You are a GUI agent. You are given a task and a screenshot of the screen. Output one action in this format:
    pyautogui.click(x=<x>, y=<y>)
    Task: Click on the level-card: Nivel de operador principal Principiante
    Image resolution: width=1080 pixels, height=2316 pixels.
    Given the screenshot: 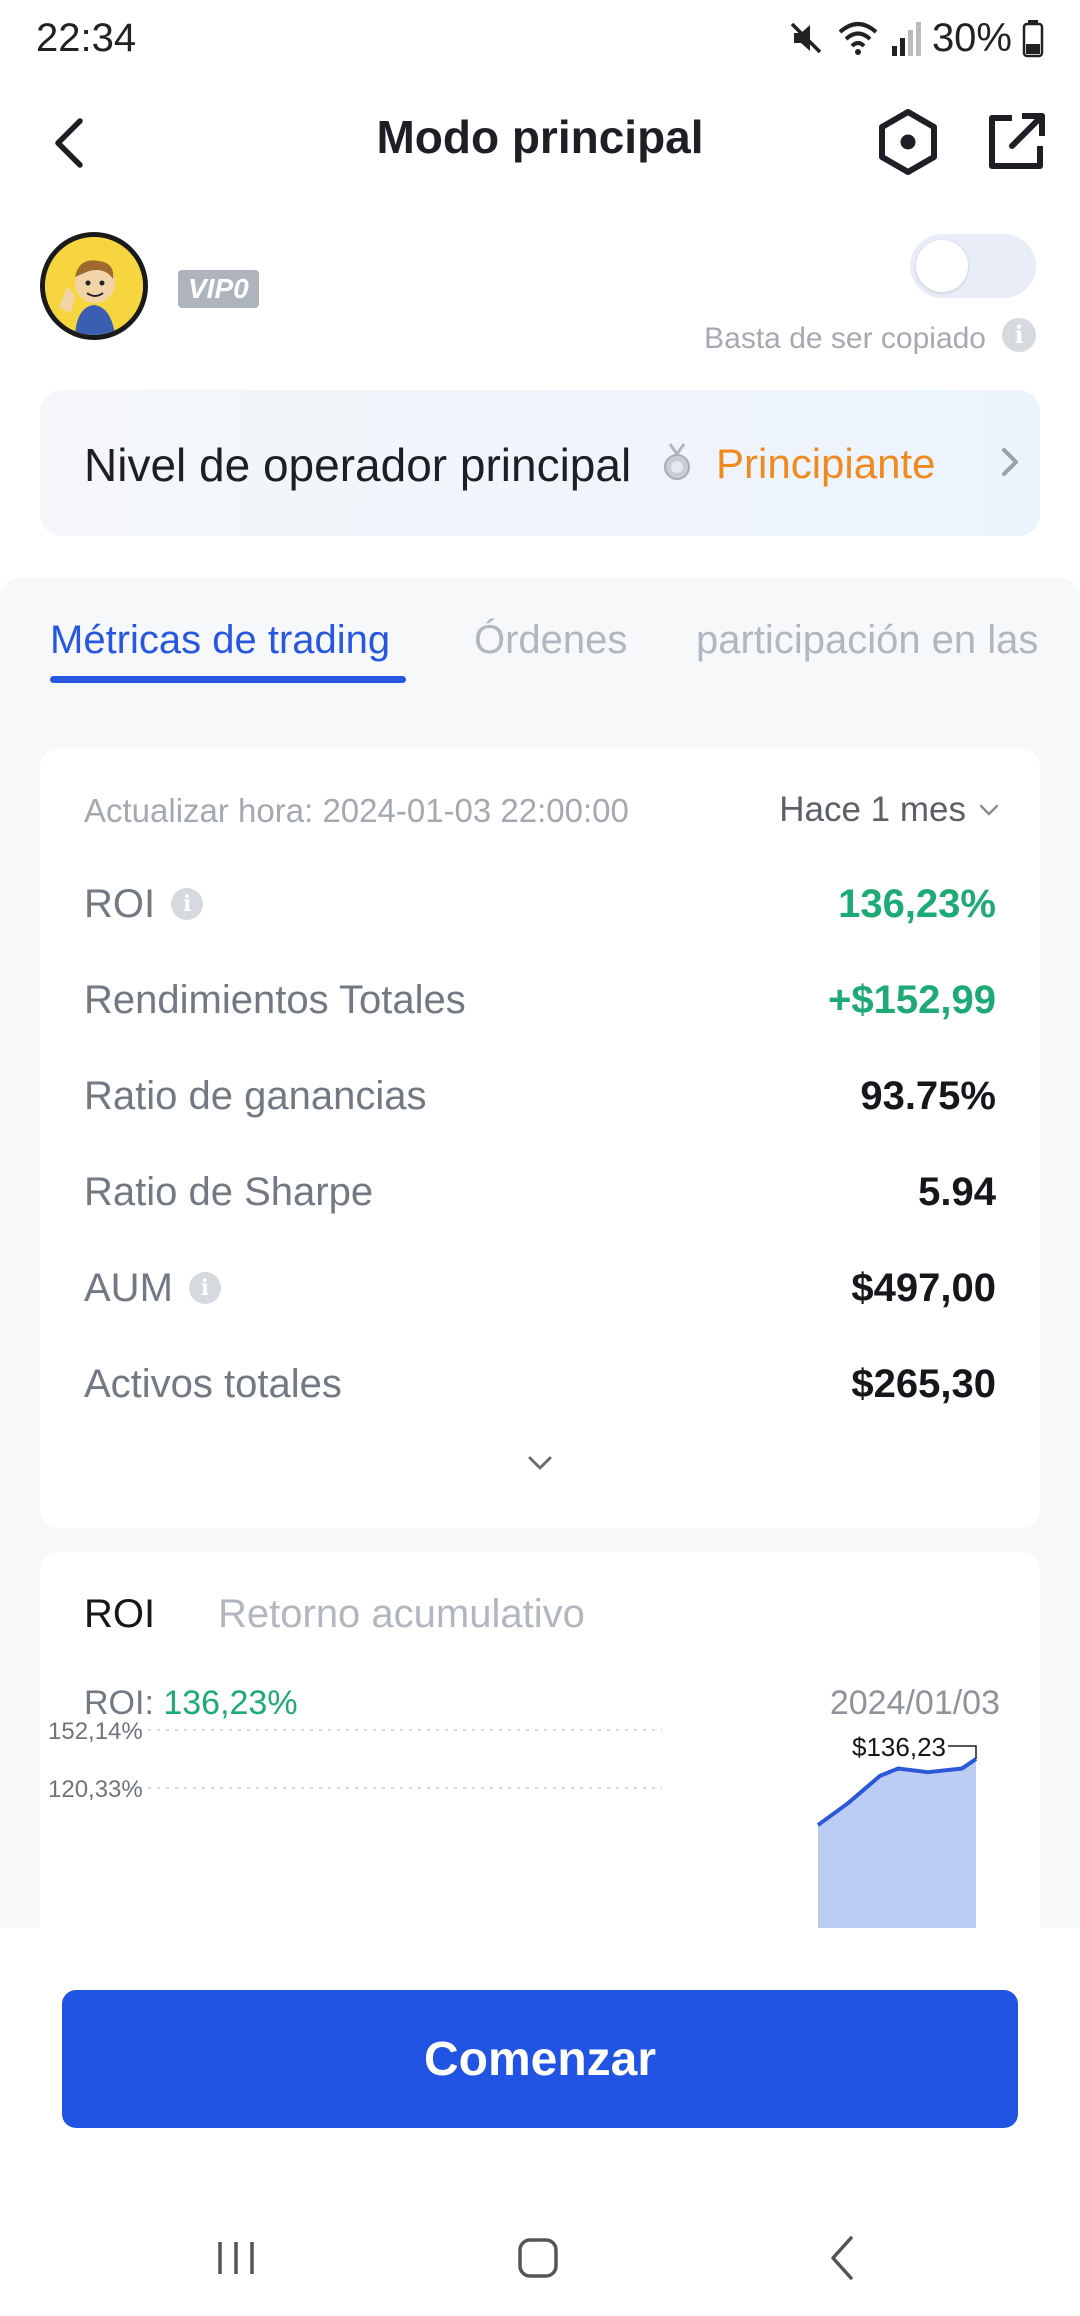 What is the action you would take?
    pyautogui.click(x=540, y=463)
    